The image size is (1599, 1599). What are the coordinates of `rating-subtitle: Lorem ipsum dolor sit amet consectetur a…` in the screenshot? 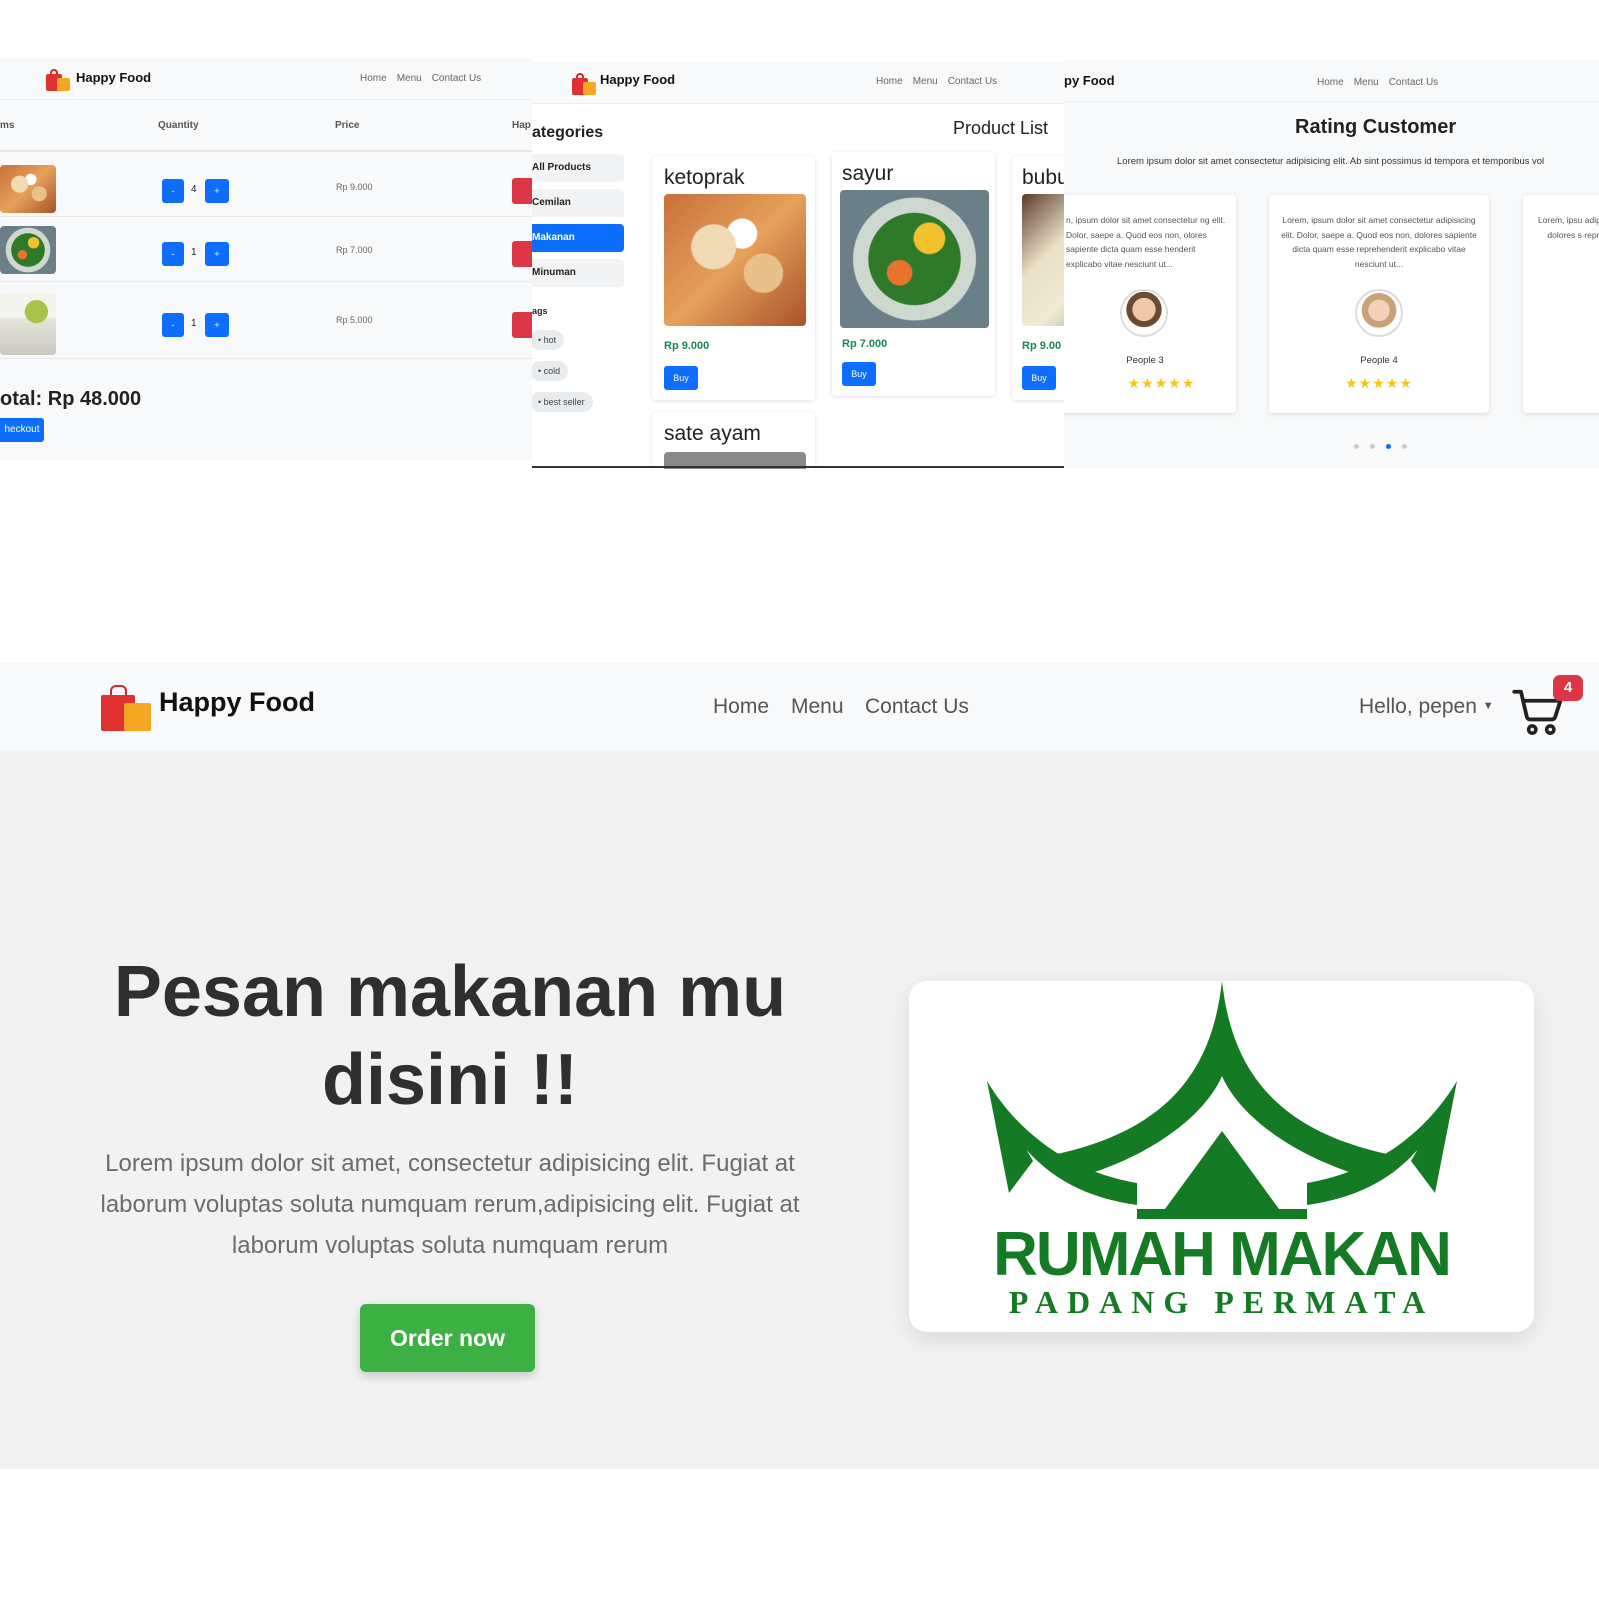 It's located at (1331, 161).